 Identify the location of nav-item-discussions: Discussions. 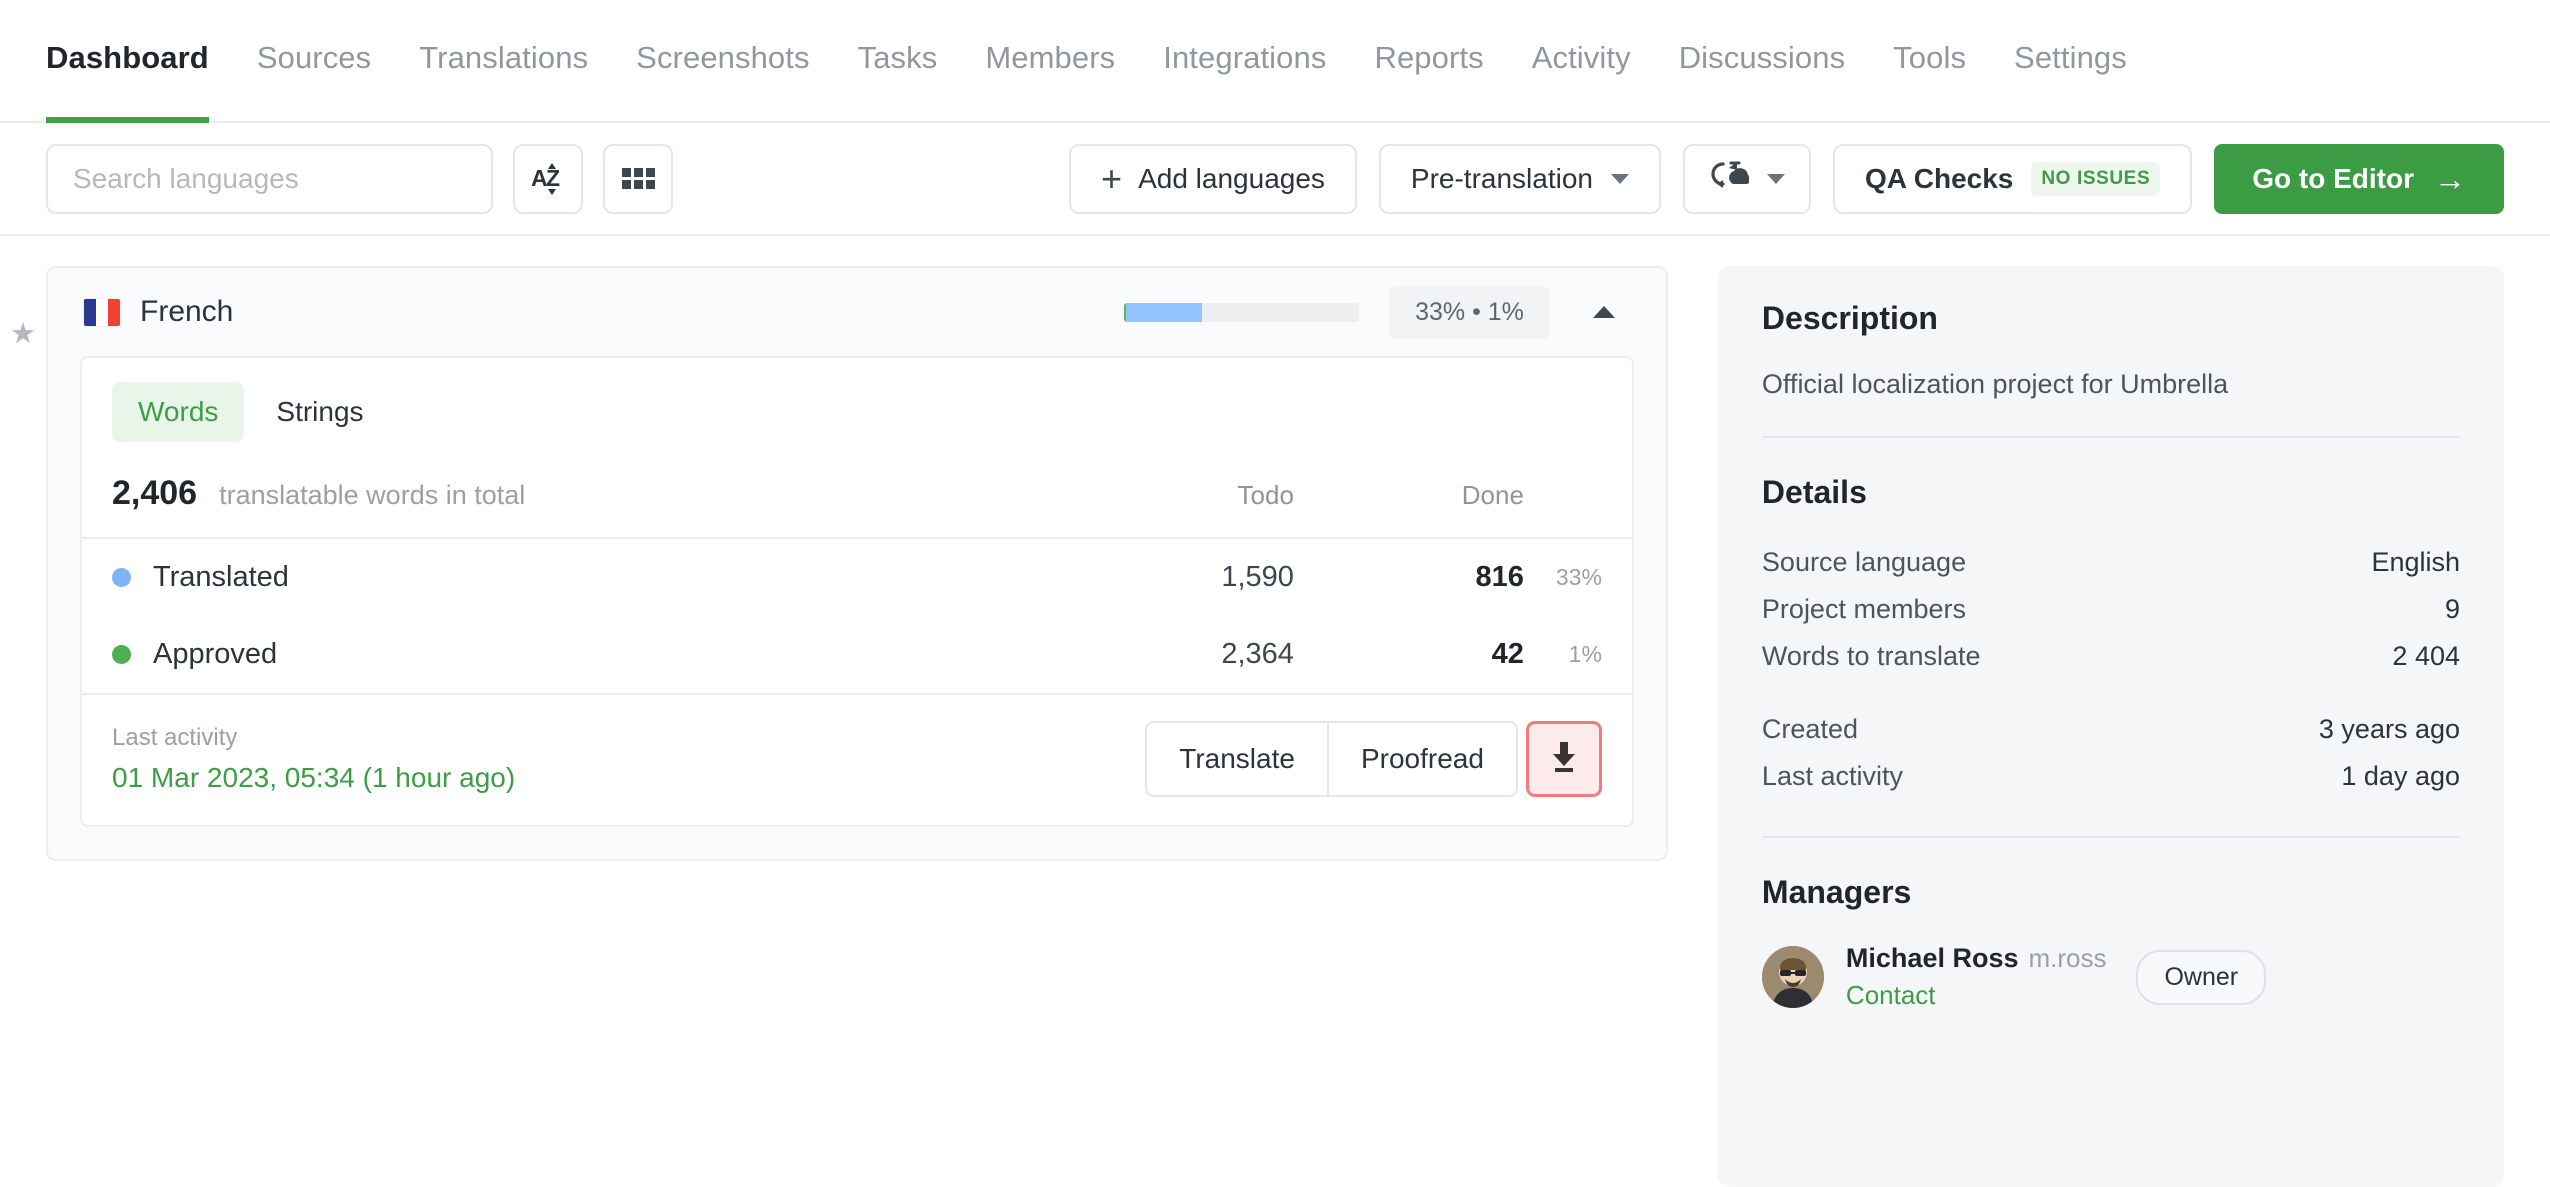
(1762, 61).